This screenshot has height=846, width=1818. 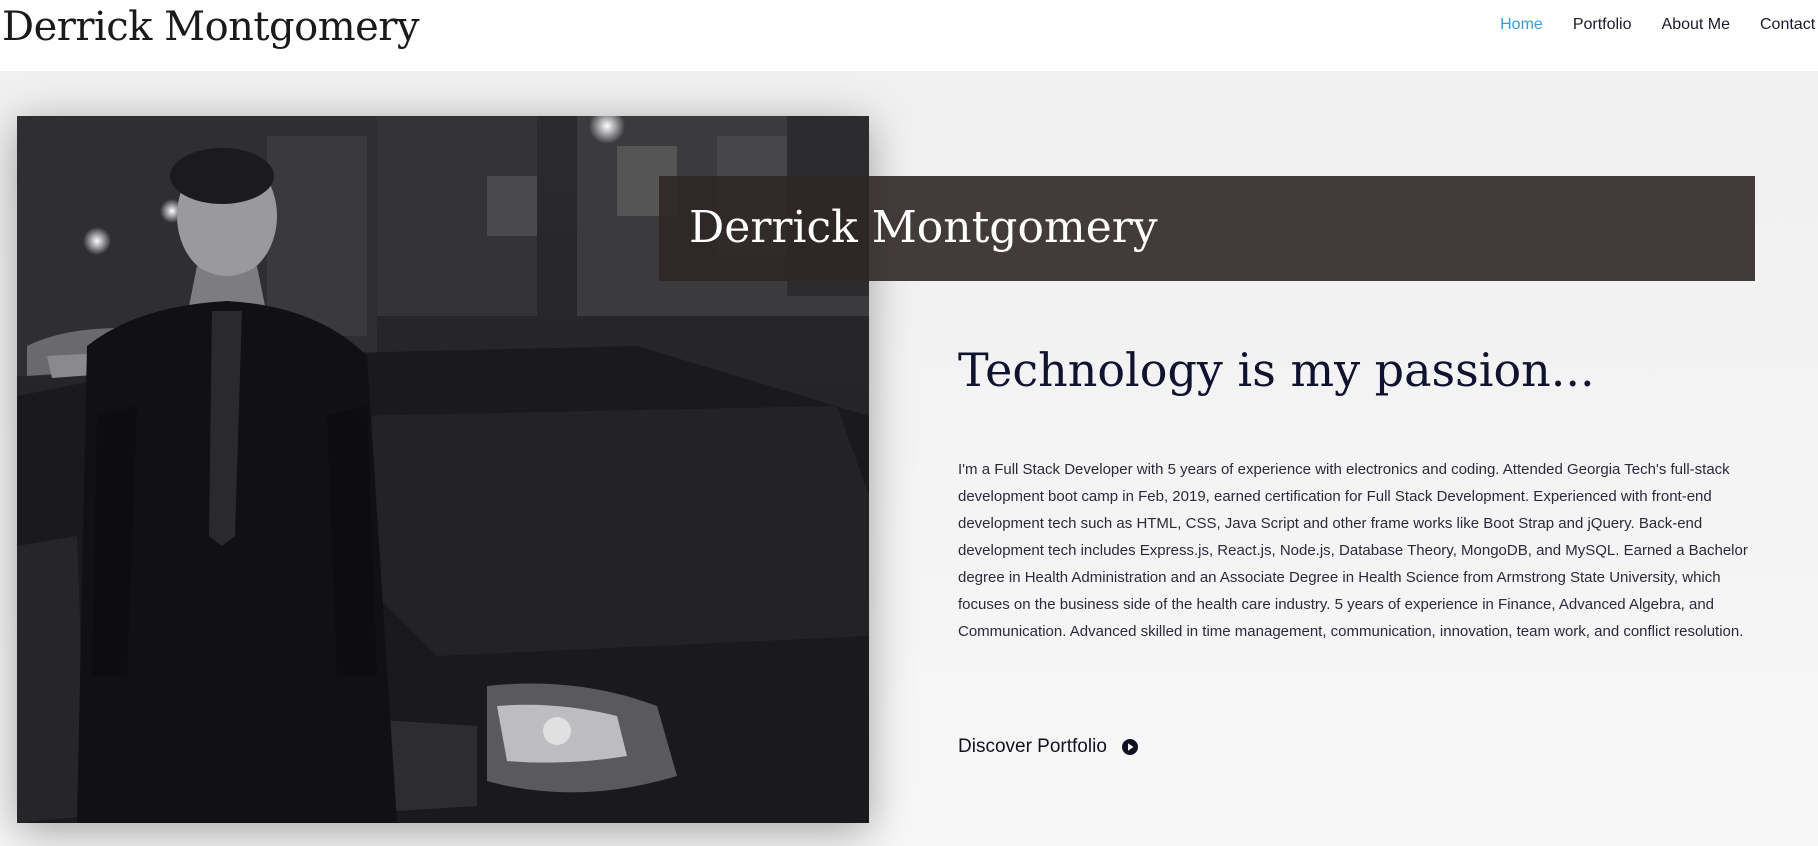 What do you see at coordinates (1602, 27) in the screenshot?
I see `nav-portfolio: Portfolio` at bounding box center [1602, 27].